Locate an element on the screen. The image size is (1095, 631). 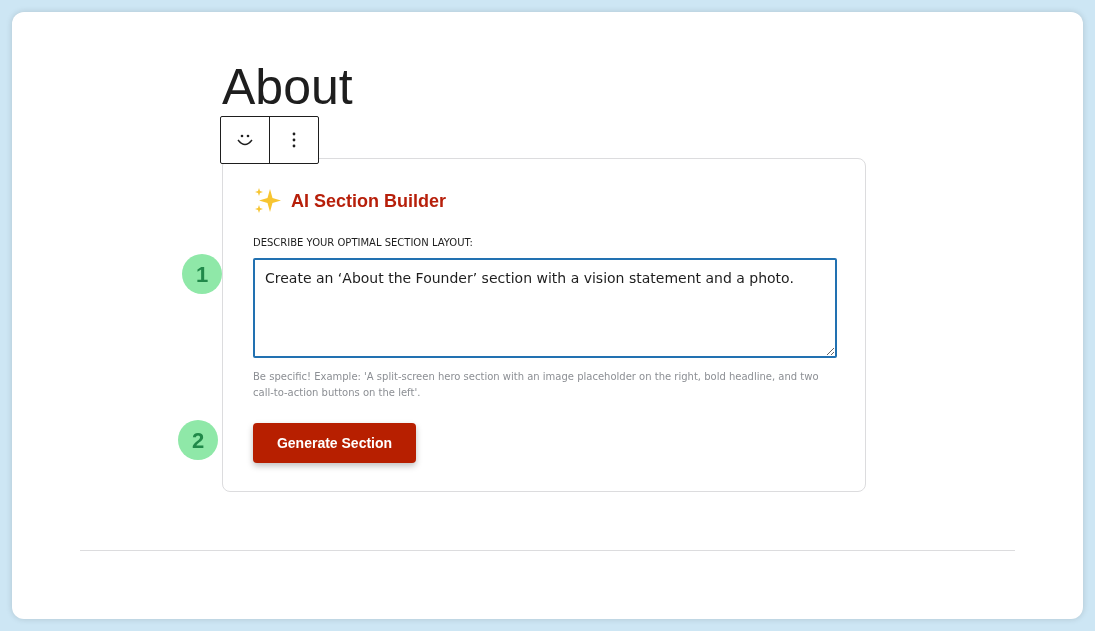
smiley-icon is located at coordinates (245, 140).